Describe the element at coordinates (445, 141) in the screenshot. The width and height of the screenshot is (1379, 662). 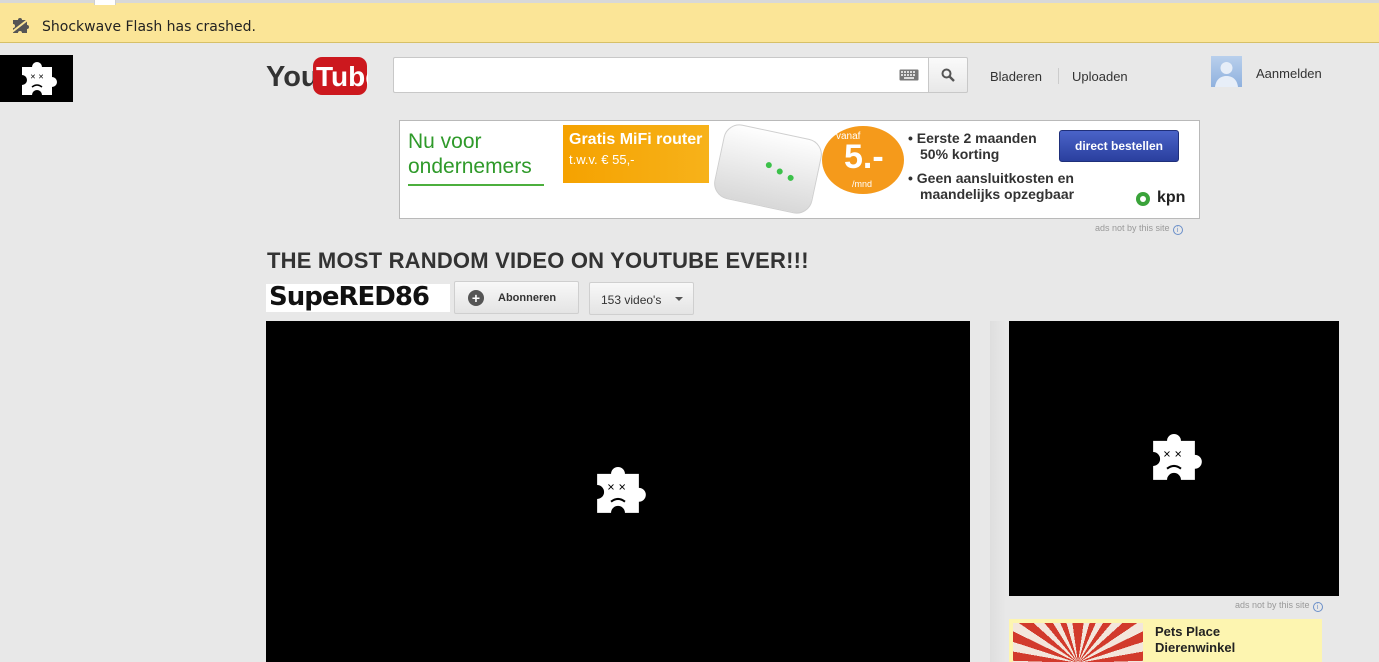
I see `ad-headline-line-1: Nu voor` at that location.